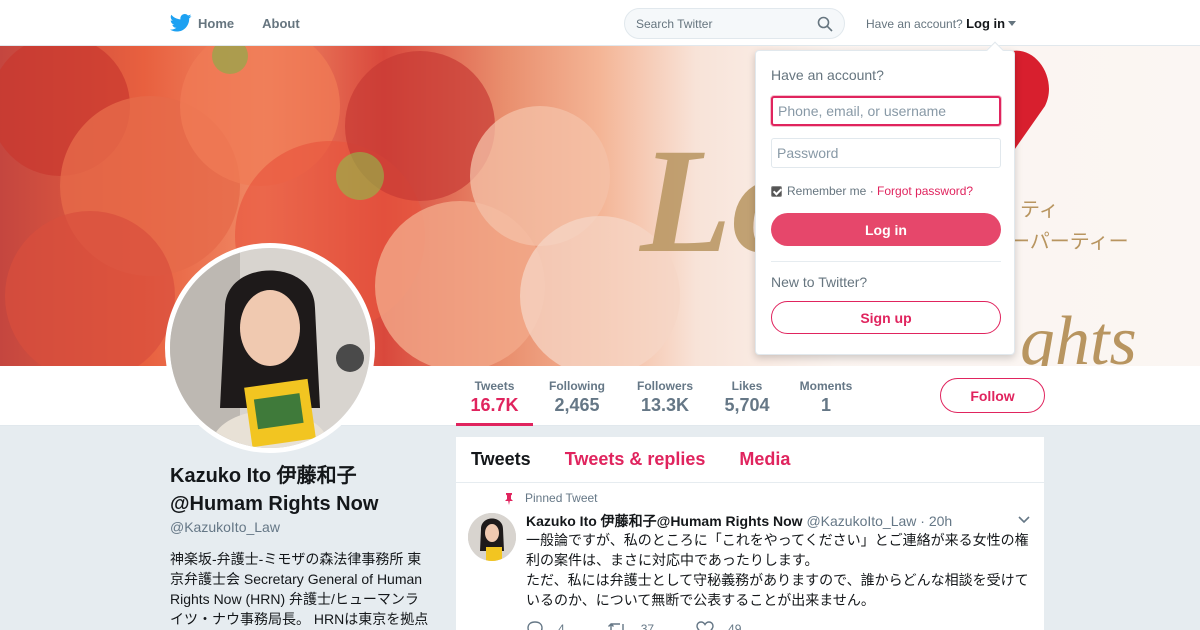  What do you see at coordinates (747, 386) in the screenshot?
I see `stat-likes-label: Likes` at bounding box center [747, 386].